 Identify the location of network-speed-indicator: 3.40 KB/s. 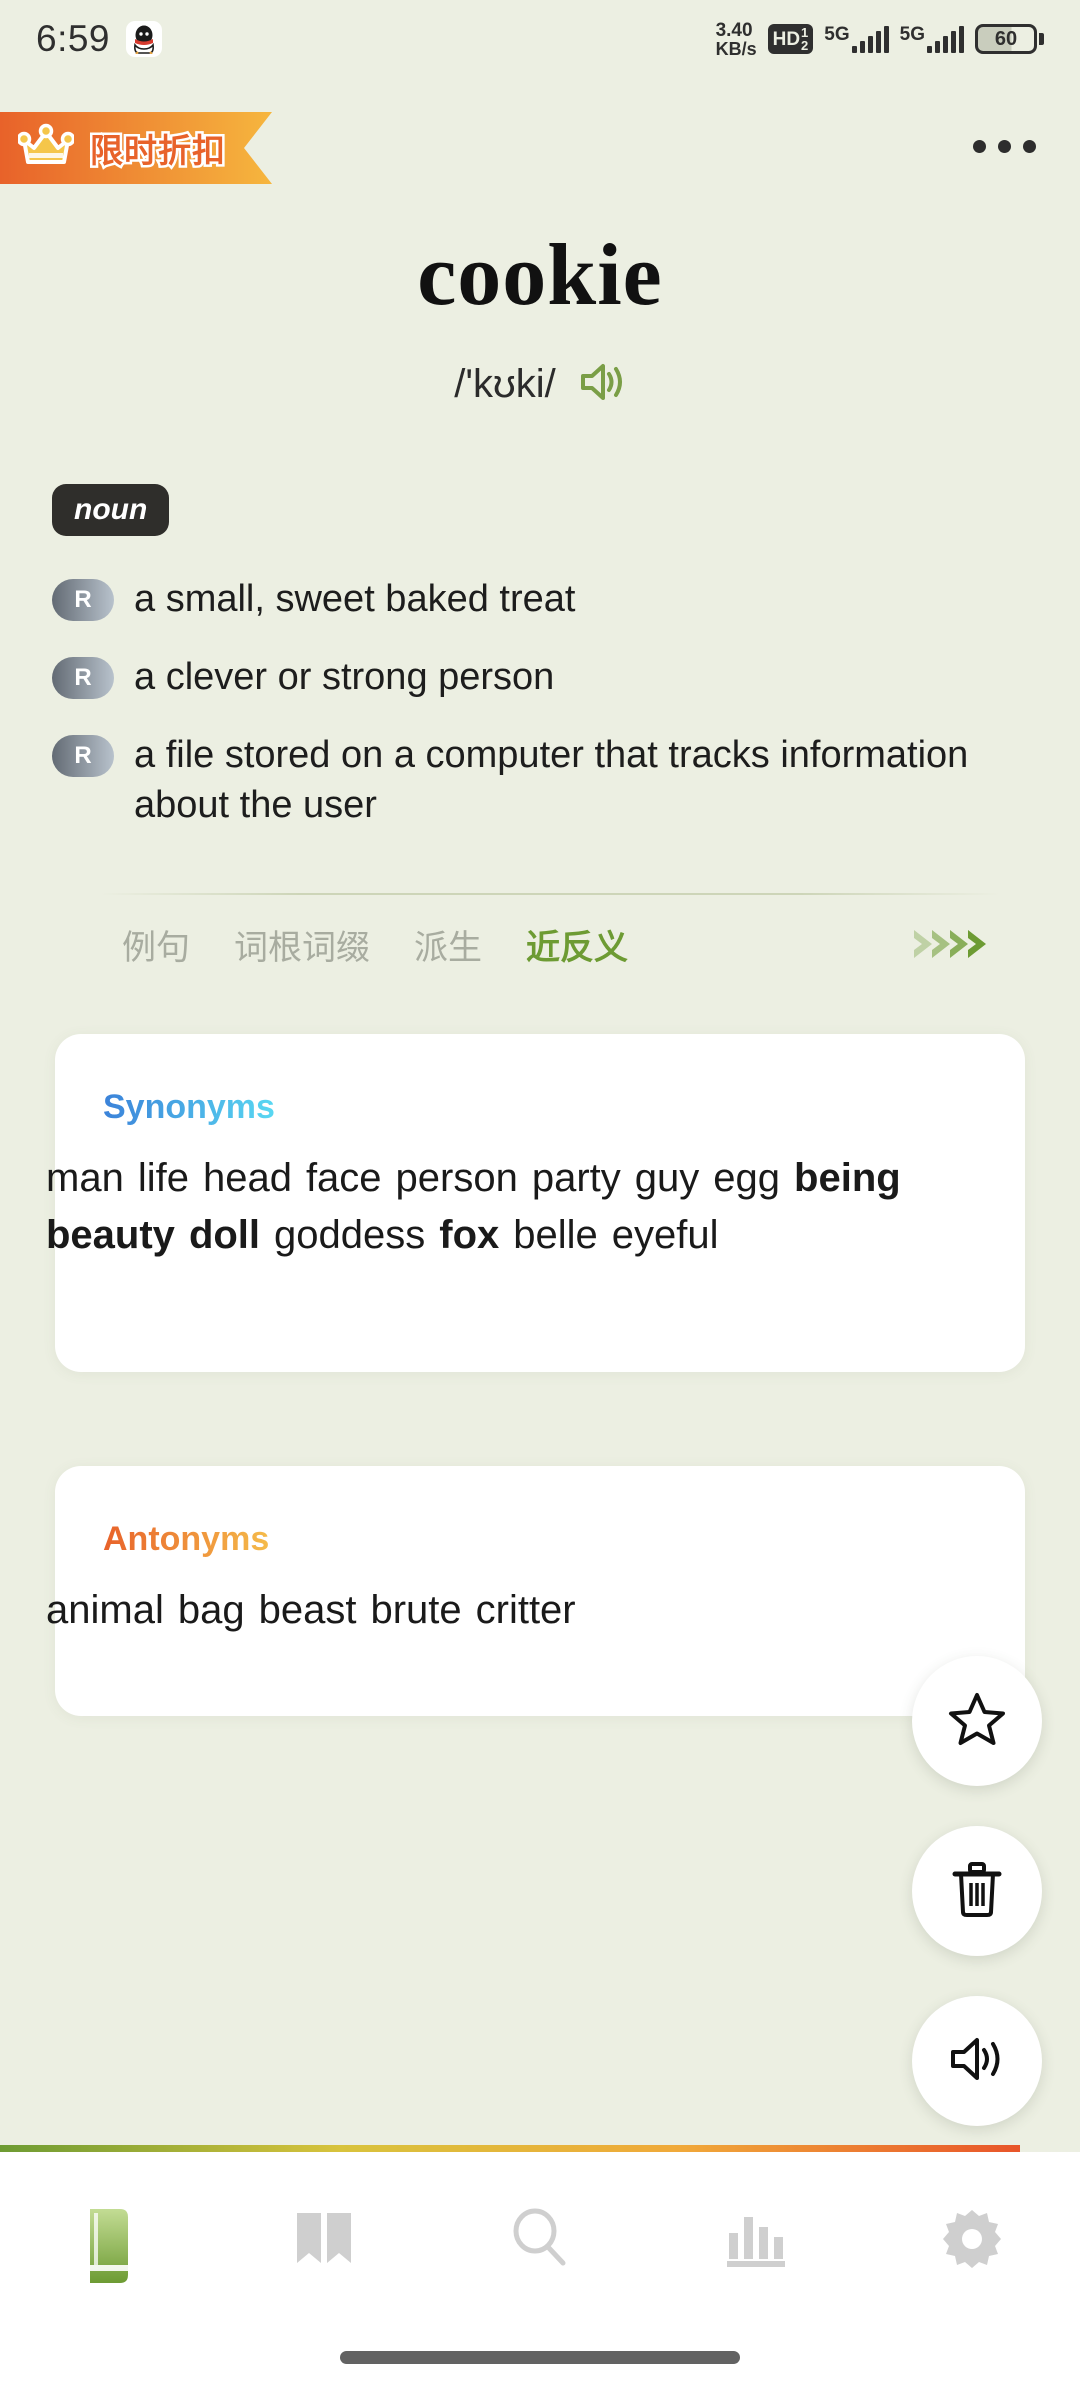
(736, 39).